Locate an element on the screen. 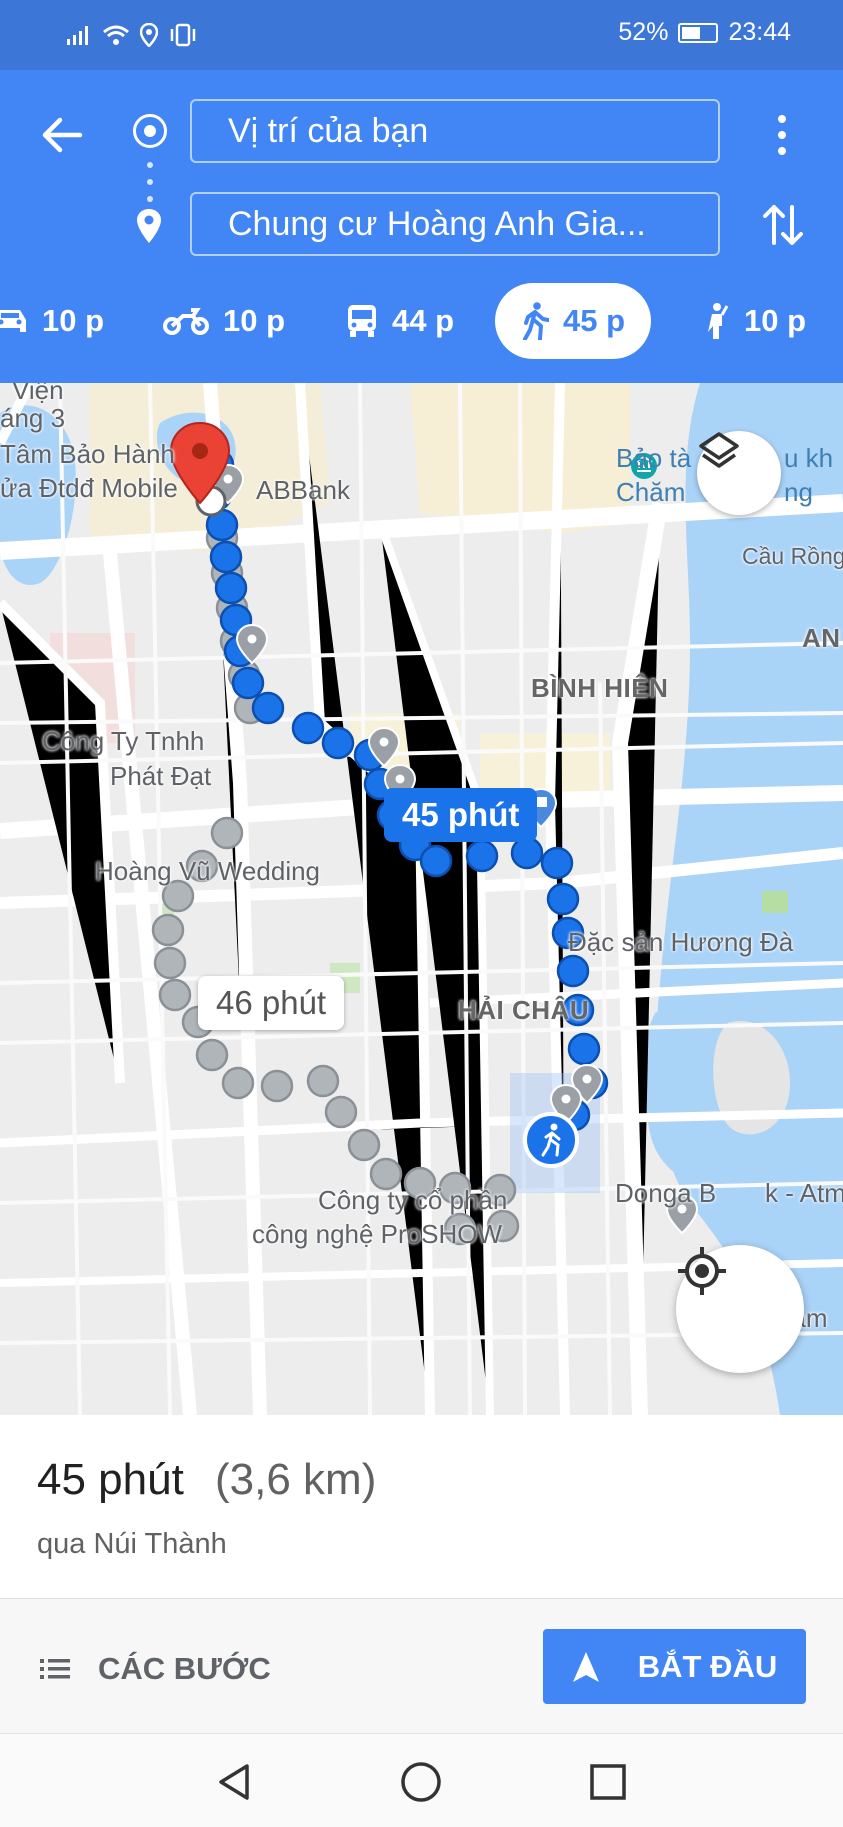  mode-walking-time: 45 p is located at coordinates (594, 320).